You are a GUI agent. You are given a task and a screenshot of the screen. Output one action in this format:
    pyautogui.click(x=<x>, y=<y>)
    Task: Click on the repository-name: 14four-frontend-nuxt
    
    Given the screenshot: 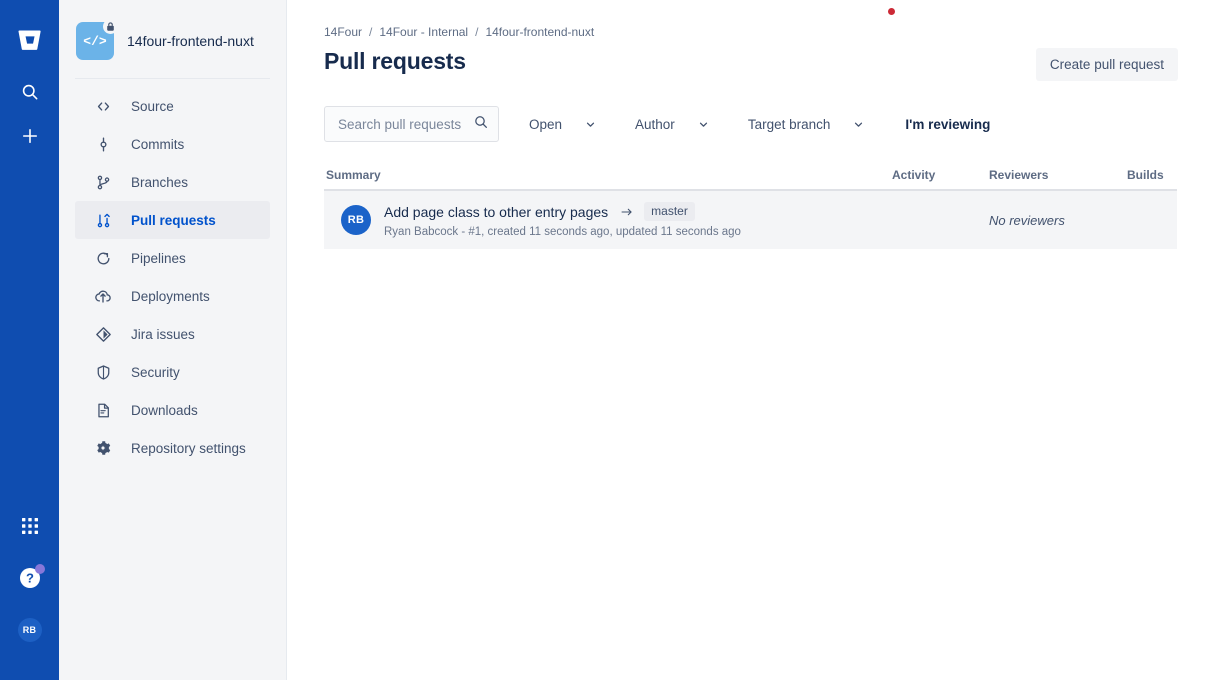 What is the action you would take?
    pyautogui.click(x=190, y=40)
    